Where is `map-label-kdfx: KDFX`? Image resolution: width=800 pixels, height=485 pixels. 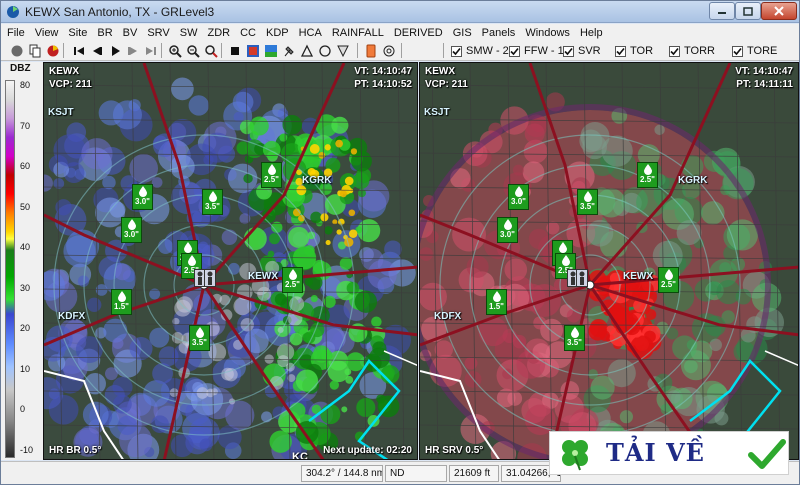 map-label-kdfx: KDFX is located at coordinates (448, 316).